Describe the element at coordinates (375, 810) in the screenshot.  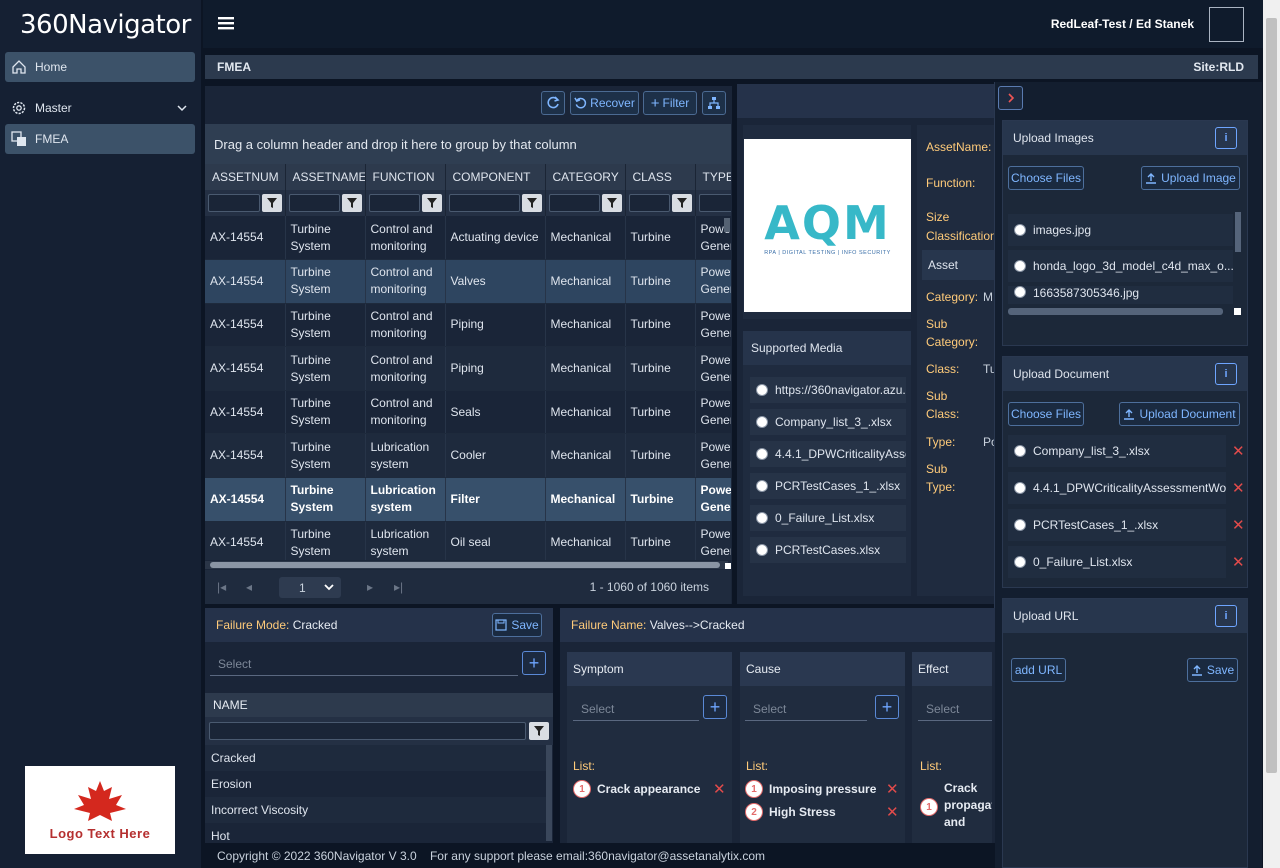
I see `list-item: Incorrect Viscosity` at that location.